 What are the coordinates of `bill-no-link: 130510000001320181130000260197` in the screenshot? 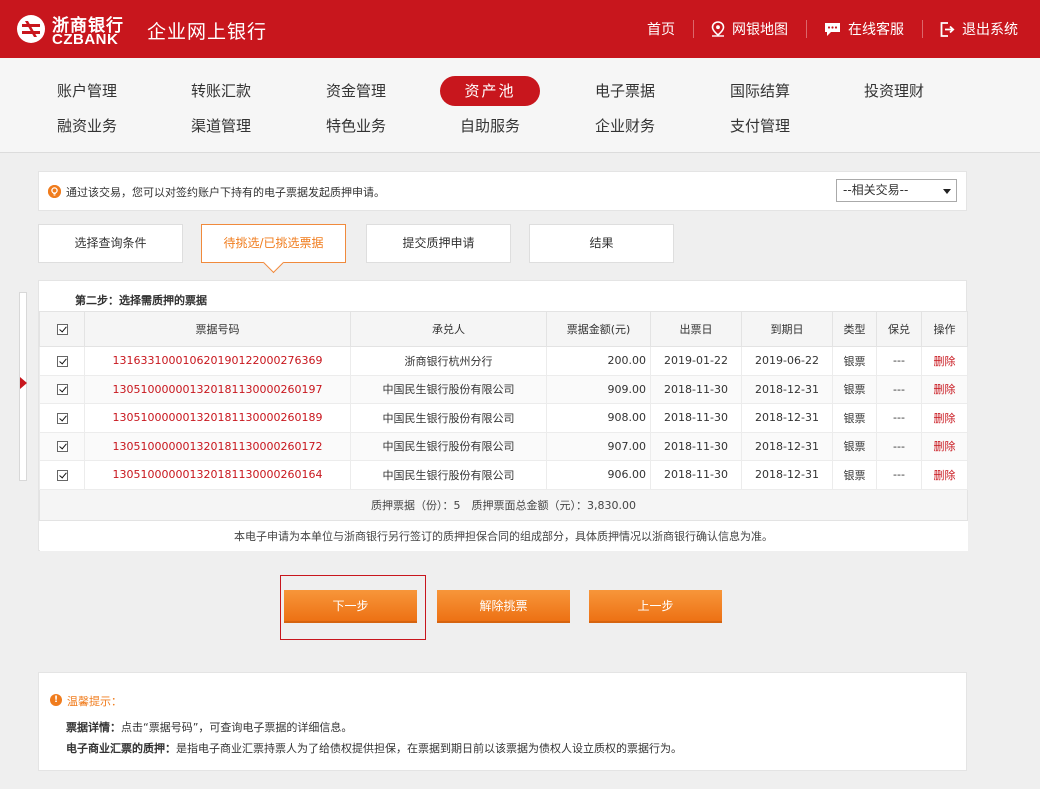 It's located at (217, 389).